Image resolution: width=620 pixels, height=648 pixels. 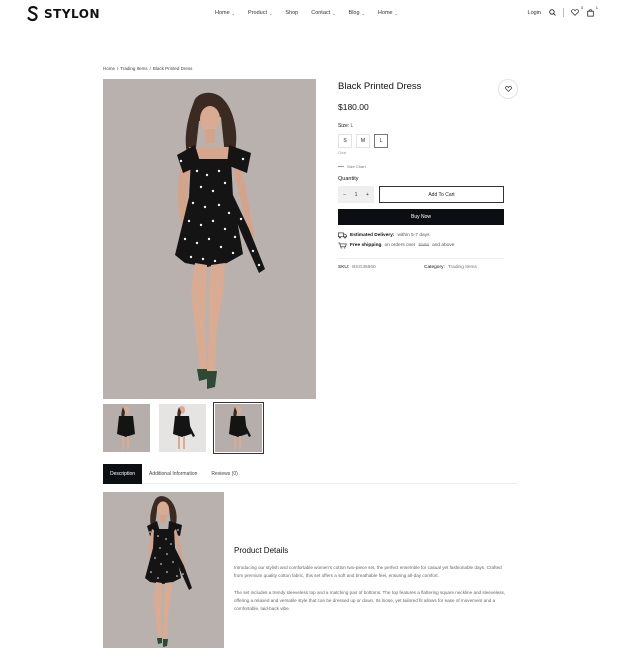 I want to click on size-option-s: S, so click(x=345, y=141).